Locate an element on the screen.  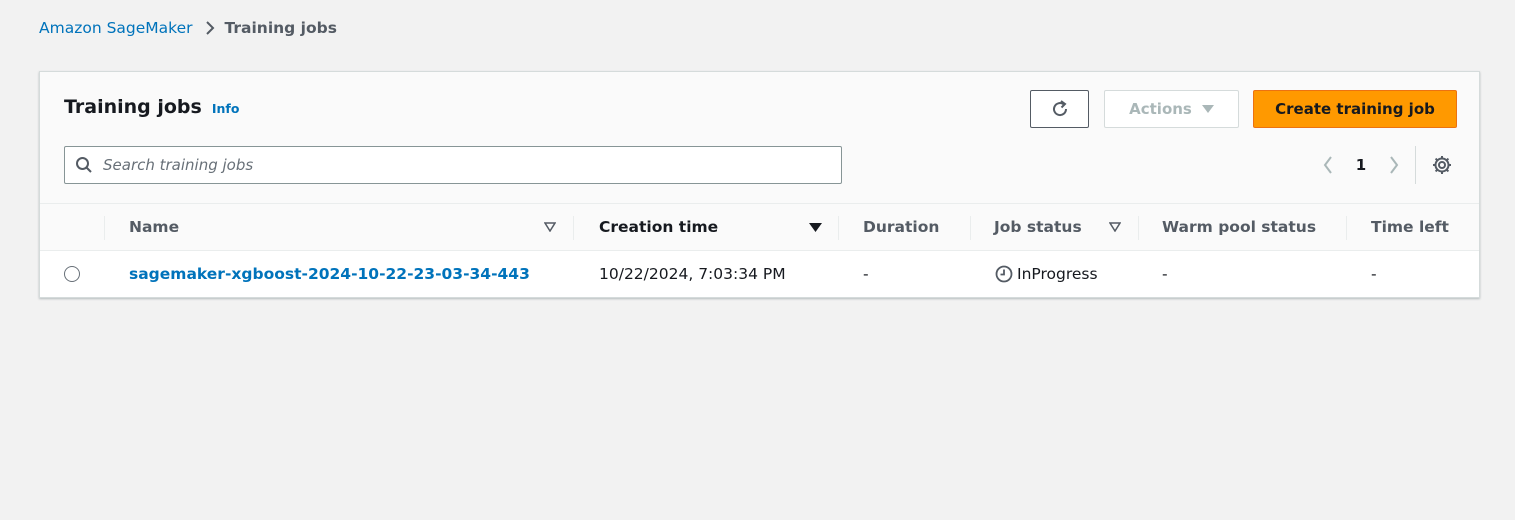
column-header-name: Name is located at coordinates (154, 227).